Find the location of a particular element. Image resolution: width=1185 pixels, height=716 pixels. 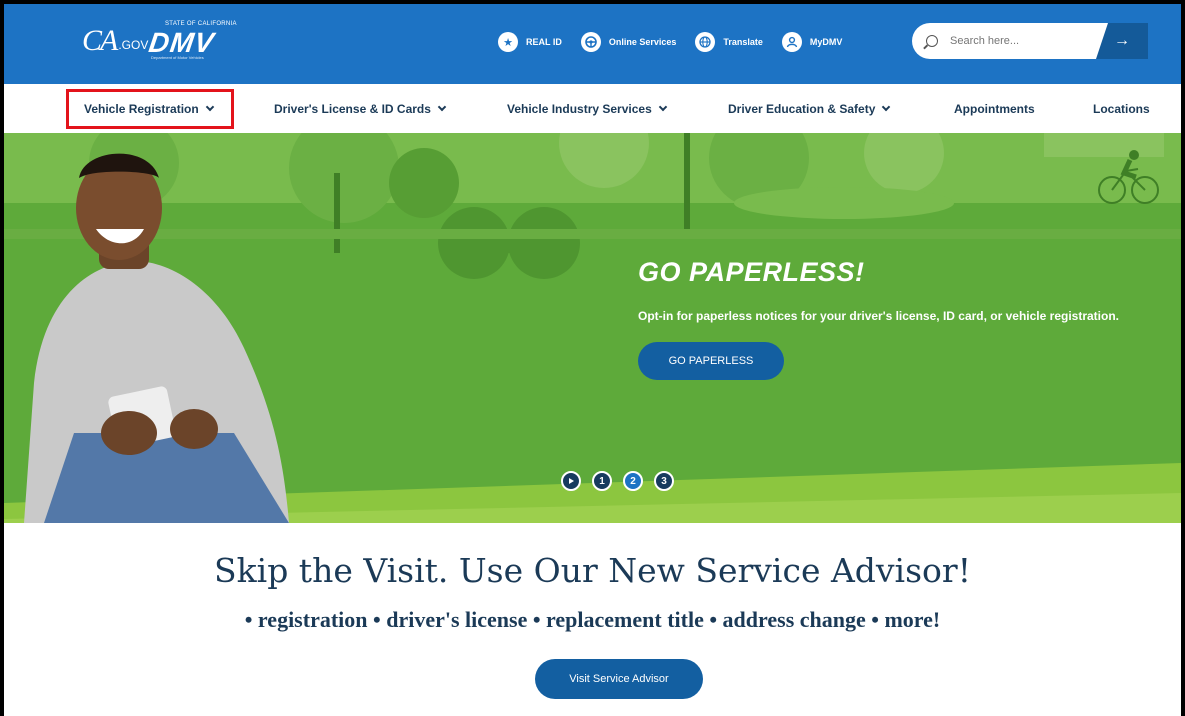

steering-wheel-icon is located at coordinates (590, 42).